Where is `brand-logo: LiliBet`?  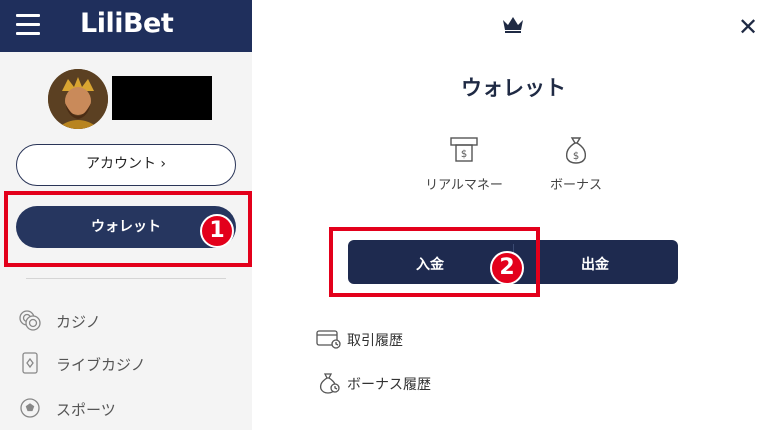
brand-logo: LiliBet is located at coordinates (127, 23).